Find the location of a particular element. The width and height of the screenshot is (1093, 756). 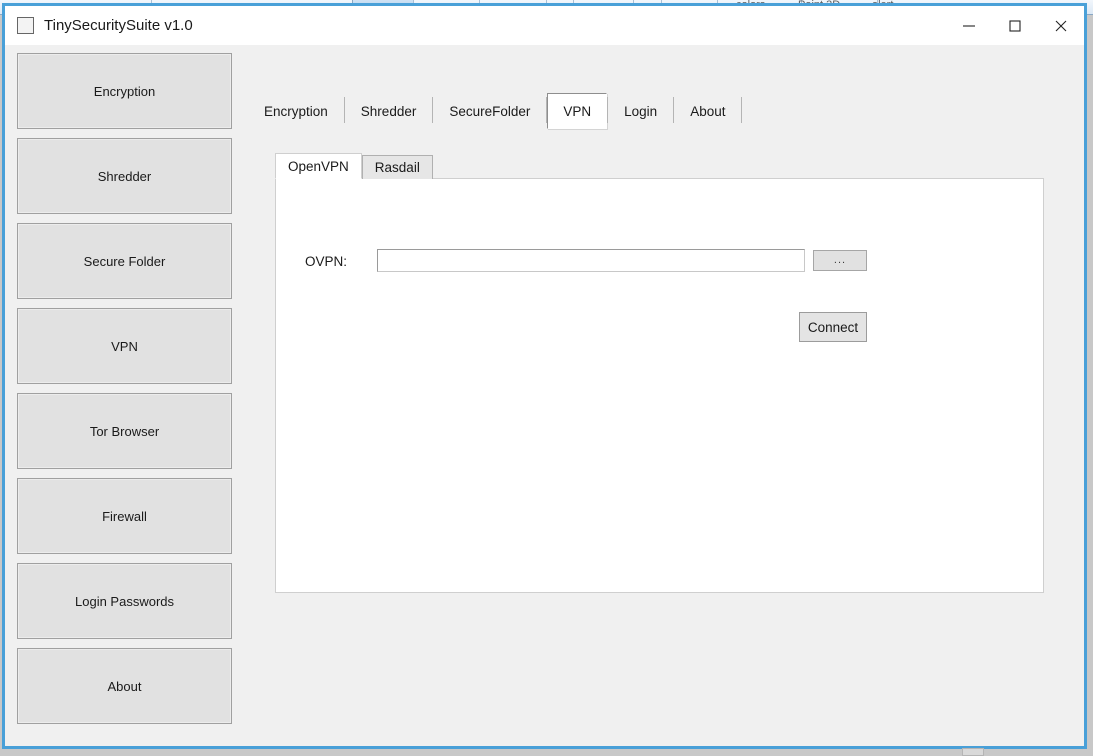

maximize-button is located at coordinates (1015, 25).